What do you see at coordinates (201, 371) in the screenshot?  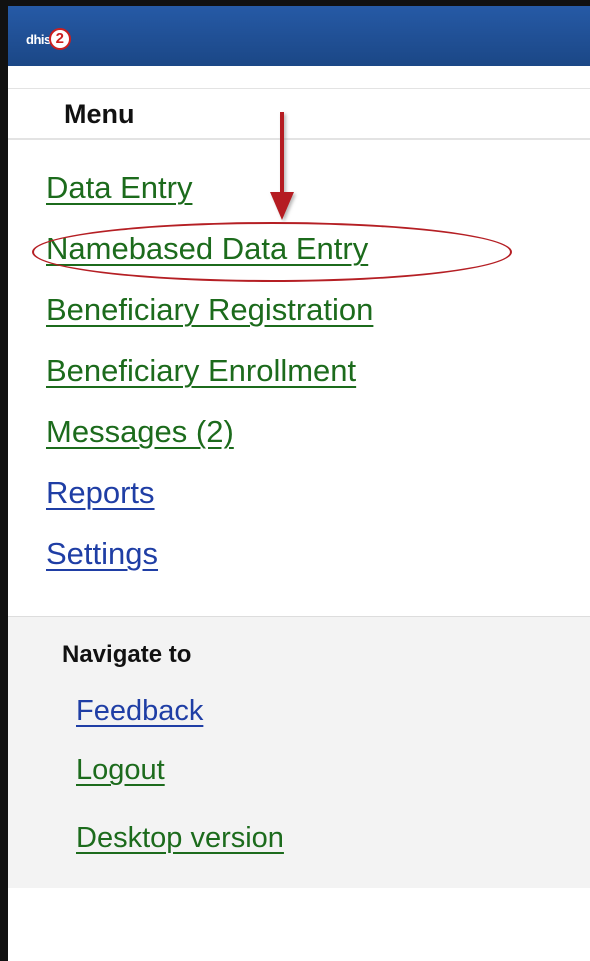 I see `menu-item-beneficiary-enrollment: Beneficiary Enrollment` at bounding box center [201, 371].